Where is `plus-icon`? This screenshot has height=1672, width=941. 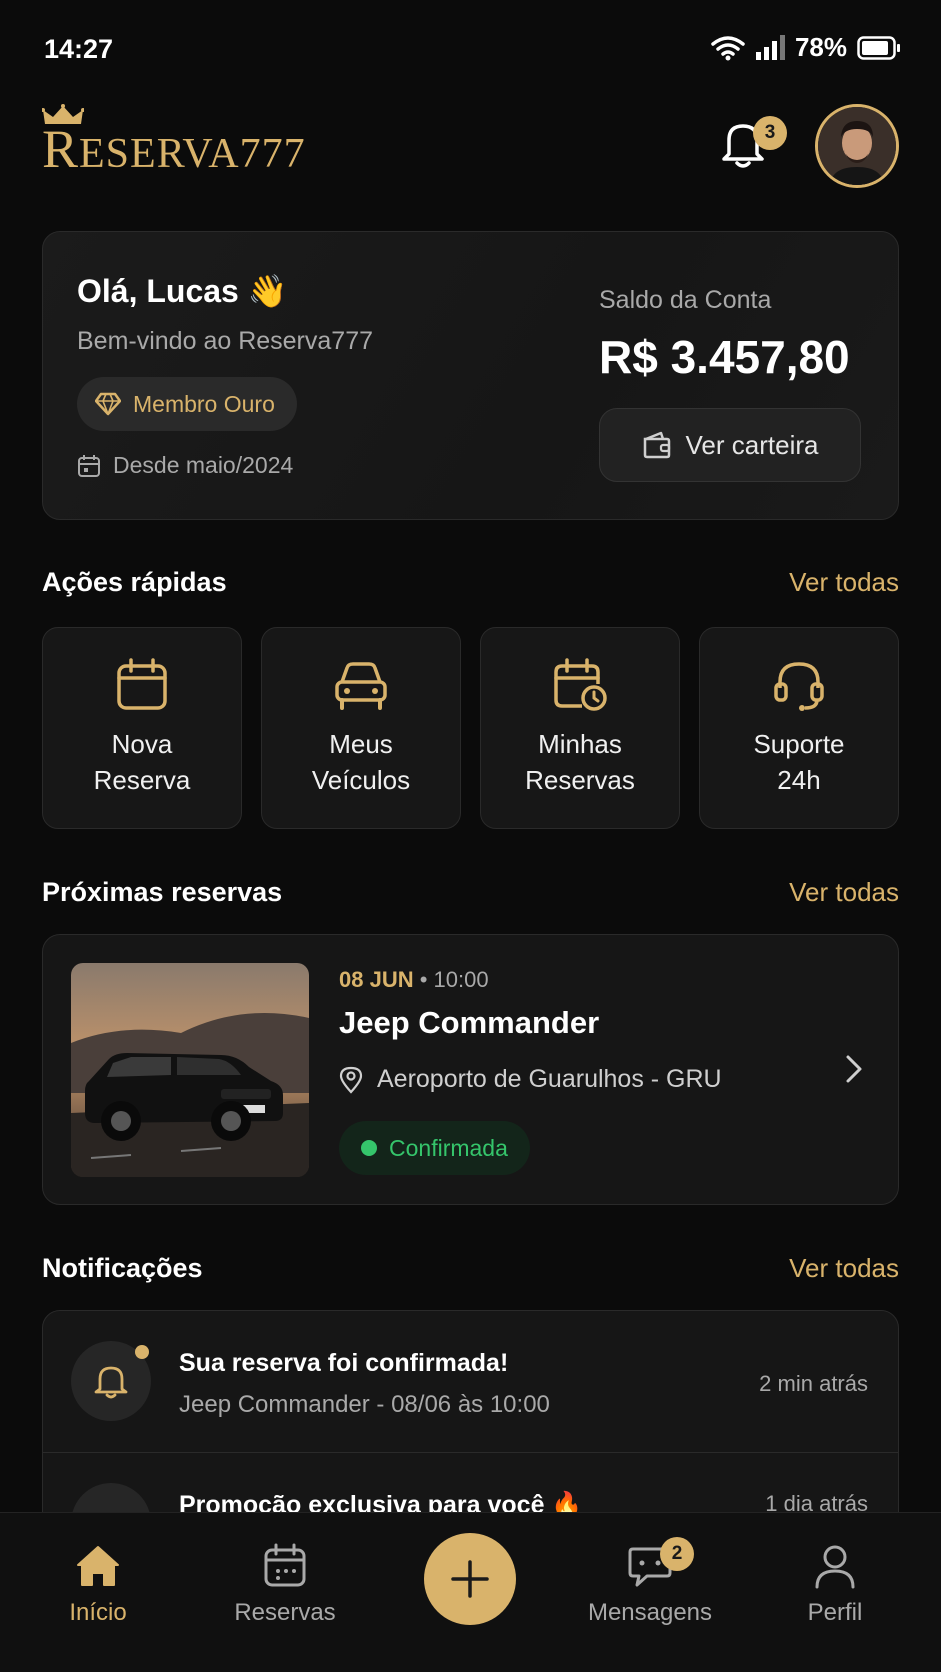 plus-icon is located at coordinates (470, 1579).